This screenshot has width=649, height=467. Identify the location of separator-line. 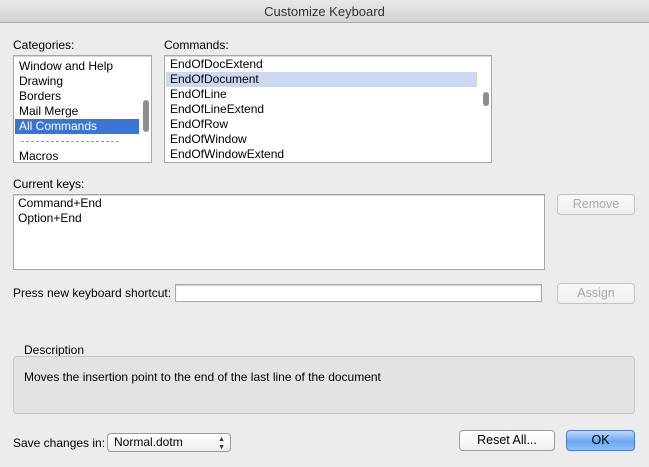
(70, 141).